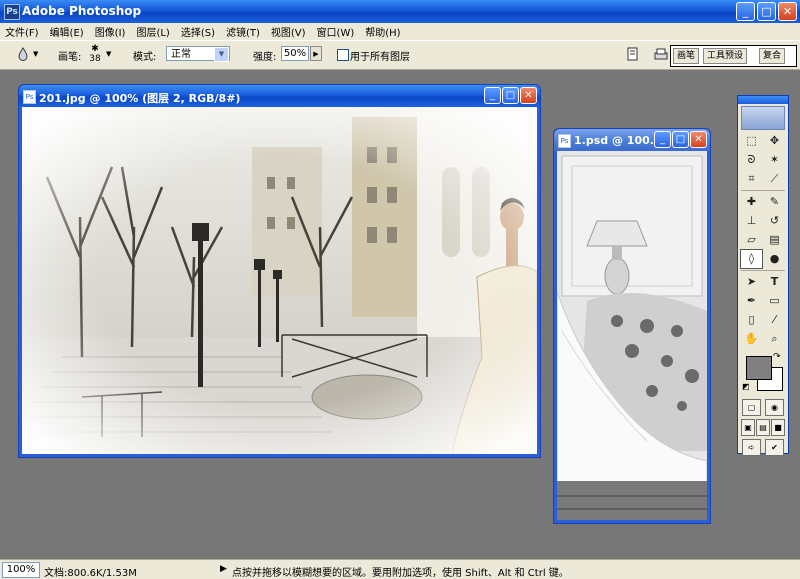  I want to click on menu-select: 选择(S), so click(198, 31).